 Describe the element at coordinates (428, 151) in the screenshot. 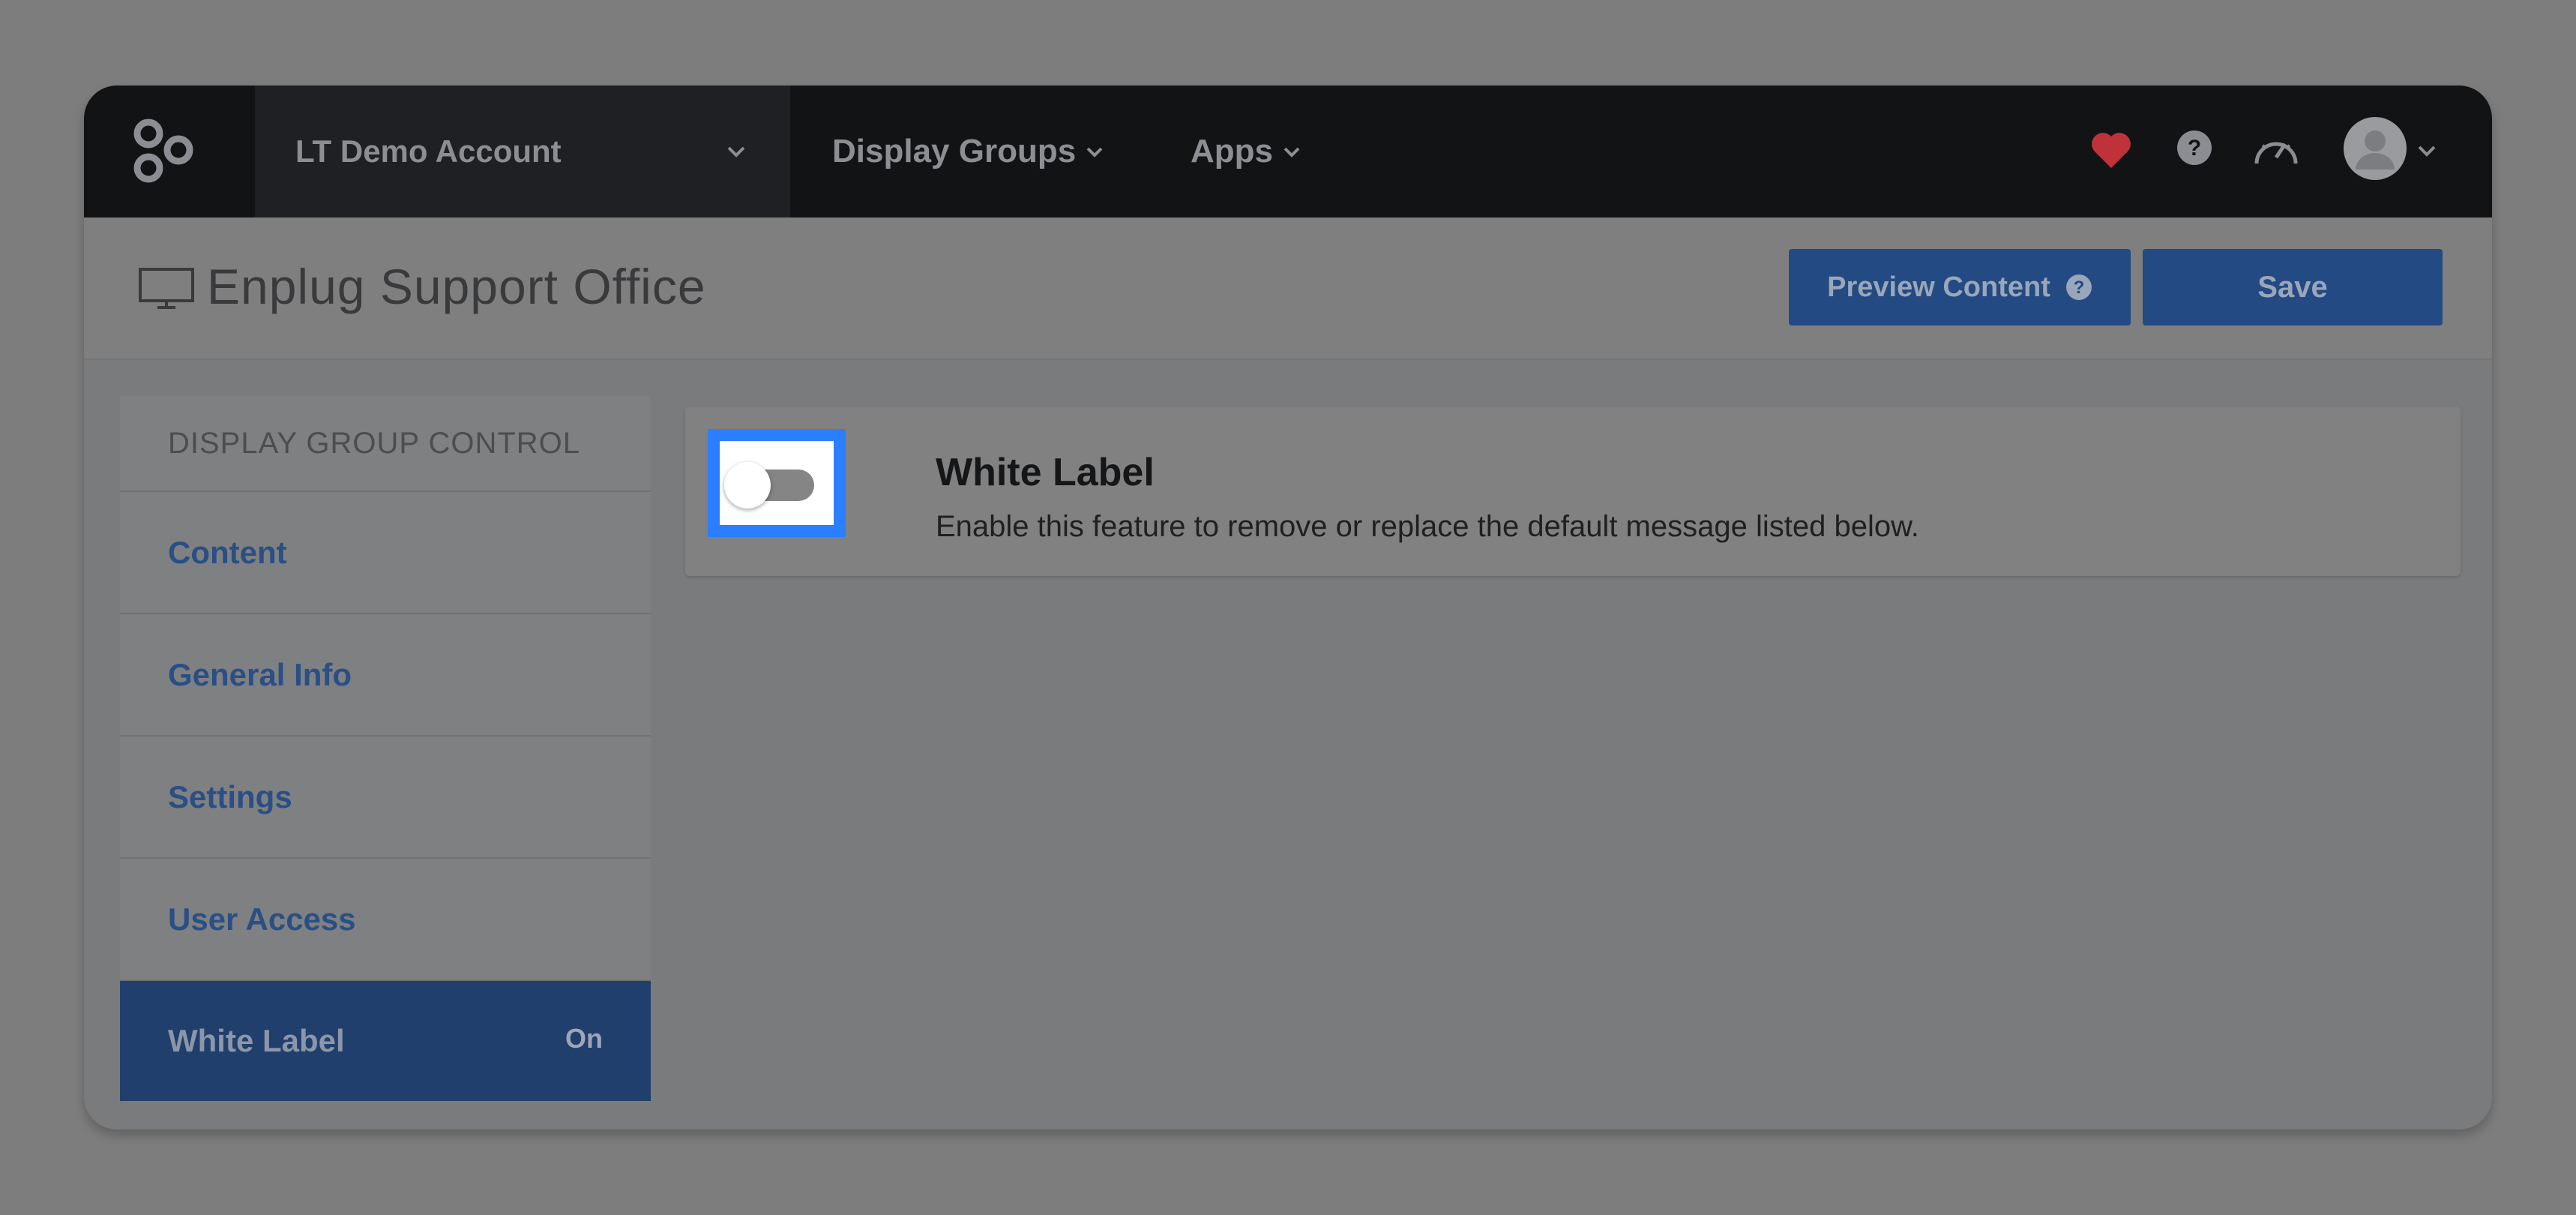

I see `account-name: LT Demo Account` at that location.